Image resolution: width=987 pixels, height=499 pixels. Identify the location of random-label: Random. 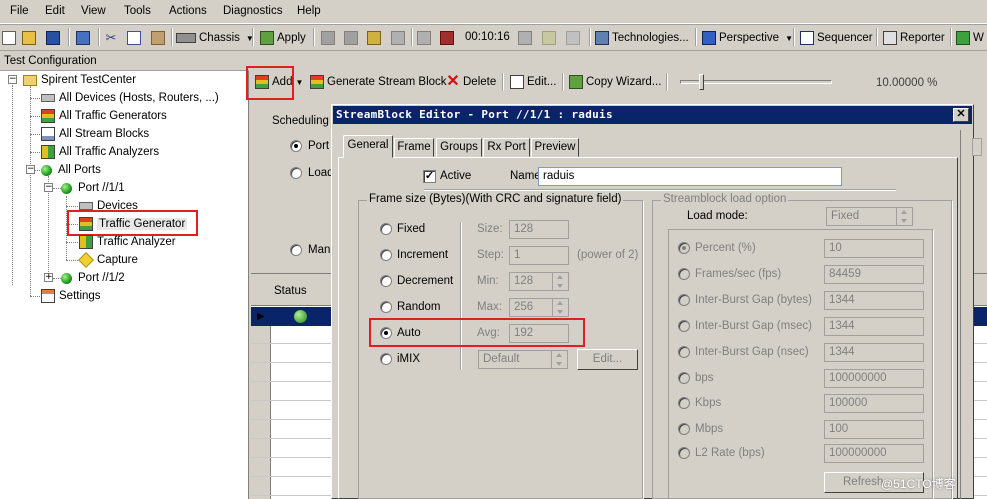
(419, 307).